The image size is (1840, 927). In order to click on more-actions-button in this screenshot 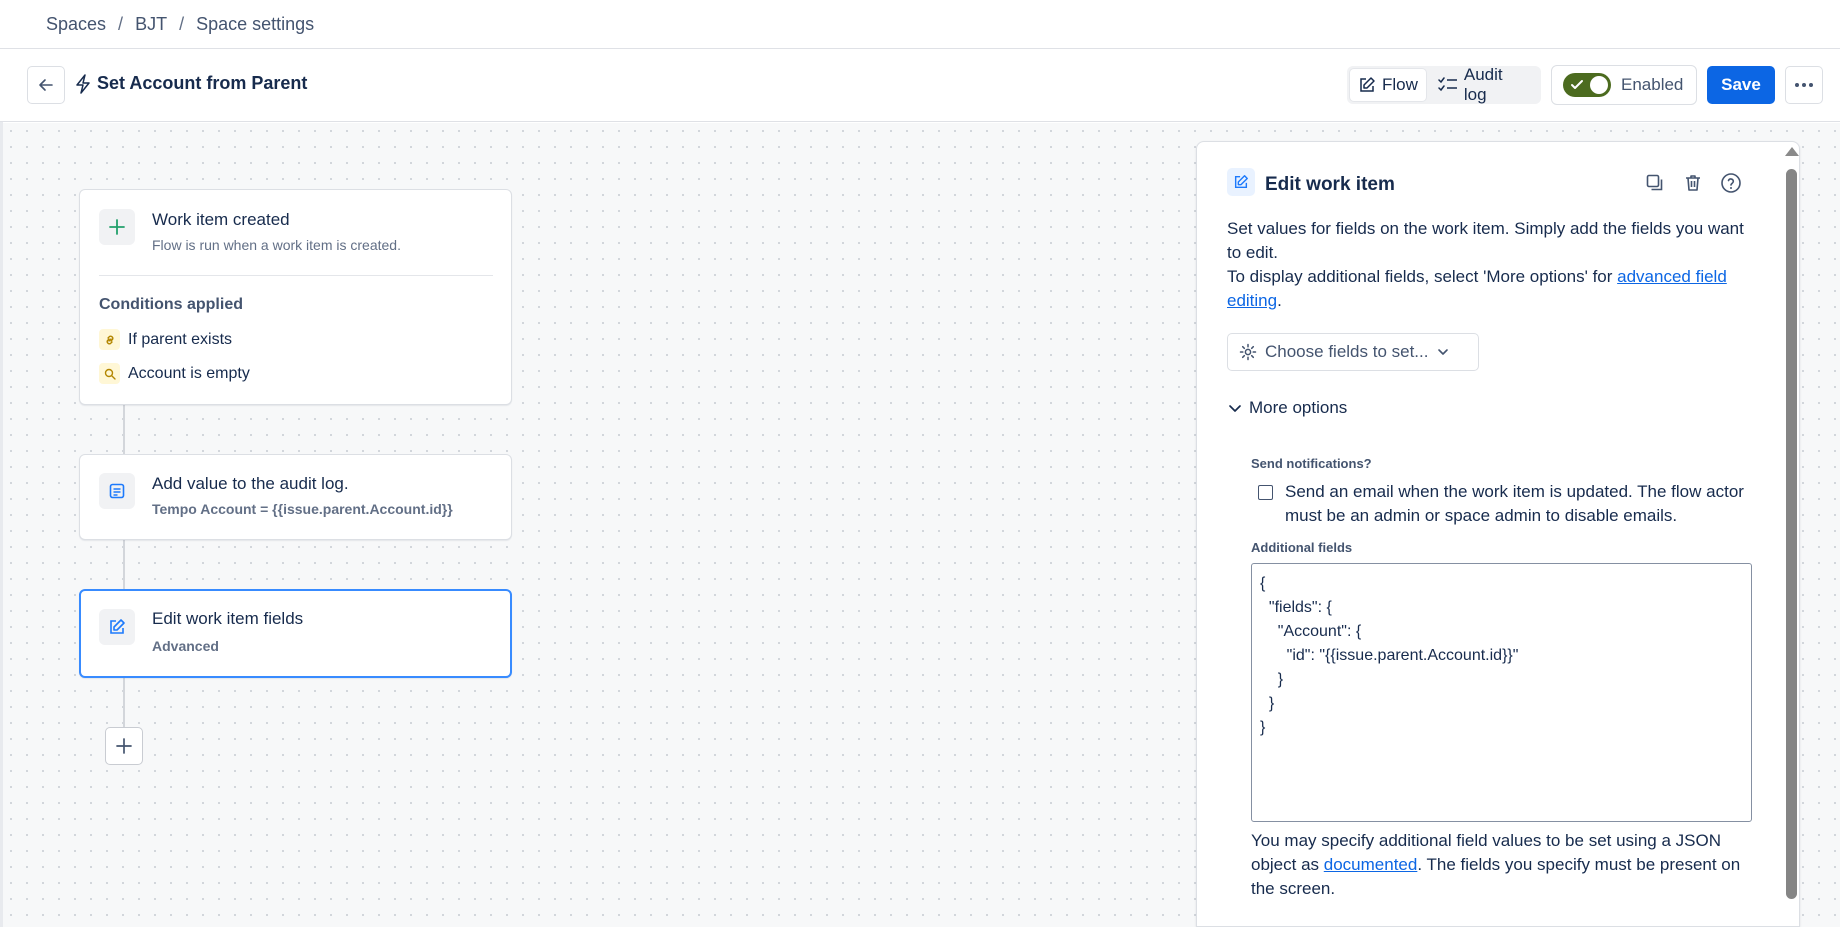, I will do `click(1804, 85)`.